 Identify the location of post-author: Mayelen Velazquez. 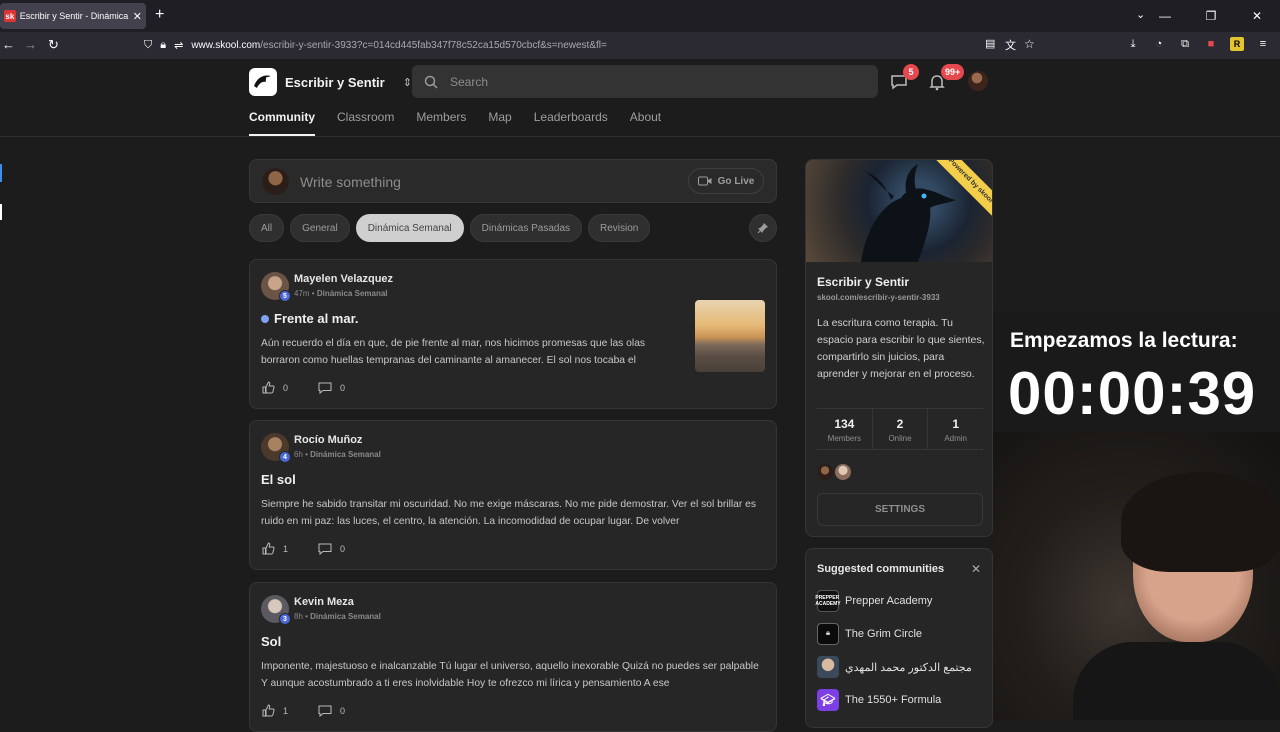
(343, 279).